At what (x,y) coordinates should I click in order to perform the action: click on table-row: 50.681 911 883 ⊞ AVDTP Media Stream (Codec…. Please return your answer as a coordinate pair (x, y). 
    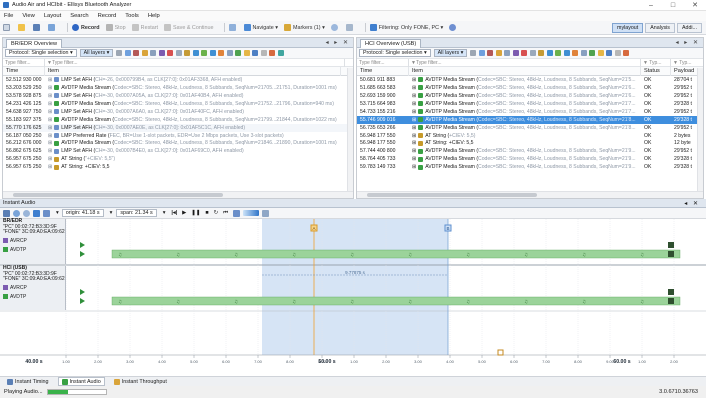
    Looking at the image, I should click on (530, 80).